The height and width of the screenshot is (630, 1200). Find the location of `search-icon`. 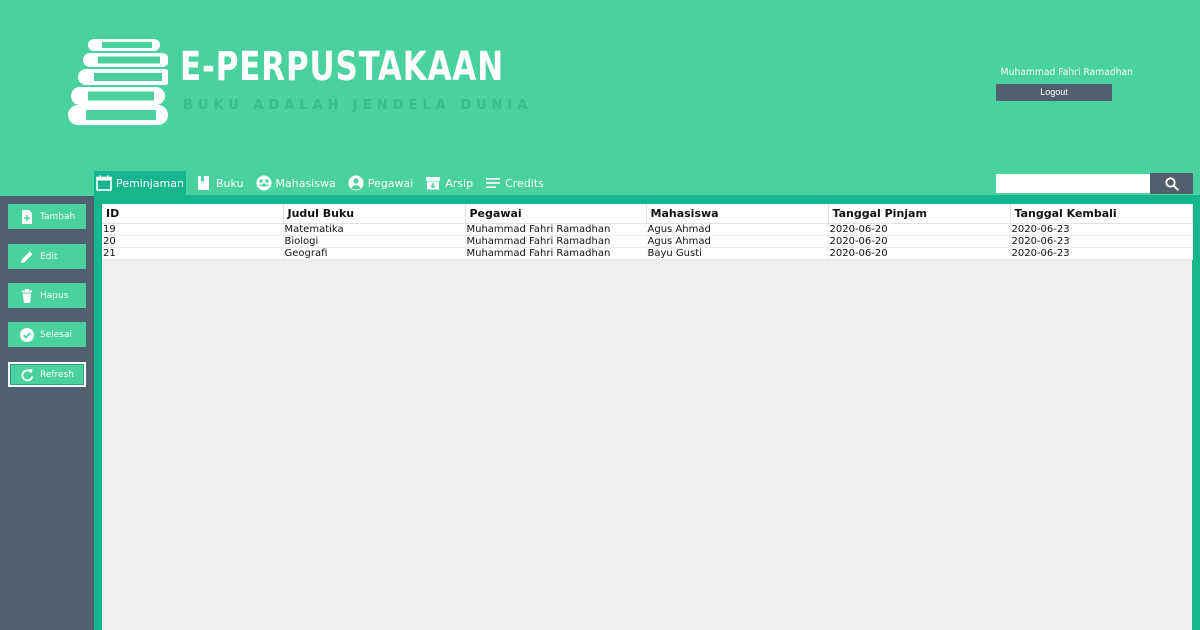

search-icon is located at coordinates (1171, 183).